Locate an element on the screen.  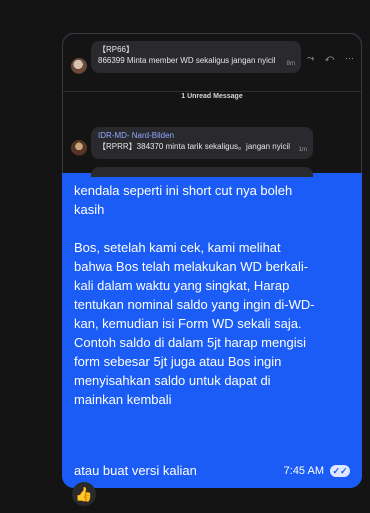
thumbs-up-reaction: 👍 is located at coordinates (84, 494).